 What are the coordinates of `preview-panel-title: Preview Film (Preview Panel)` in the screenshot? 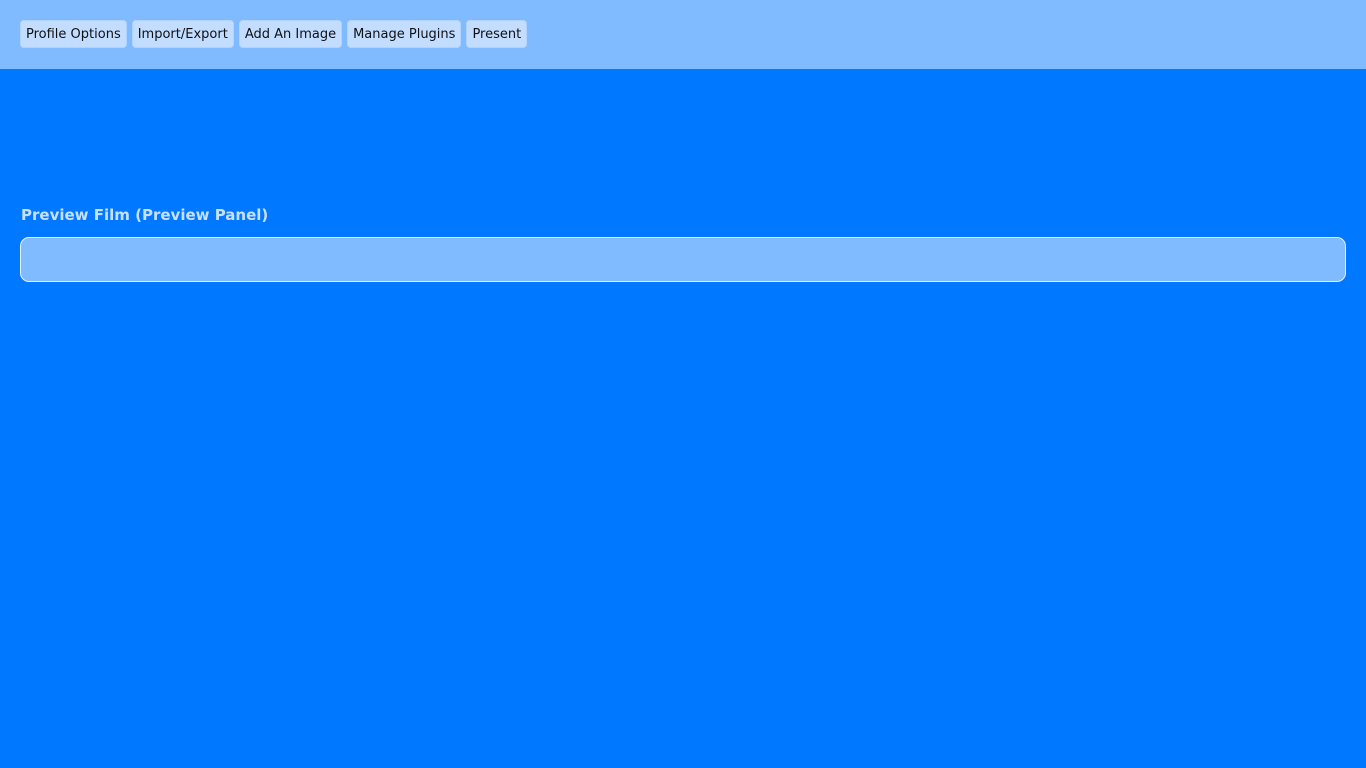 It's located at (145, 215).